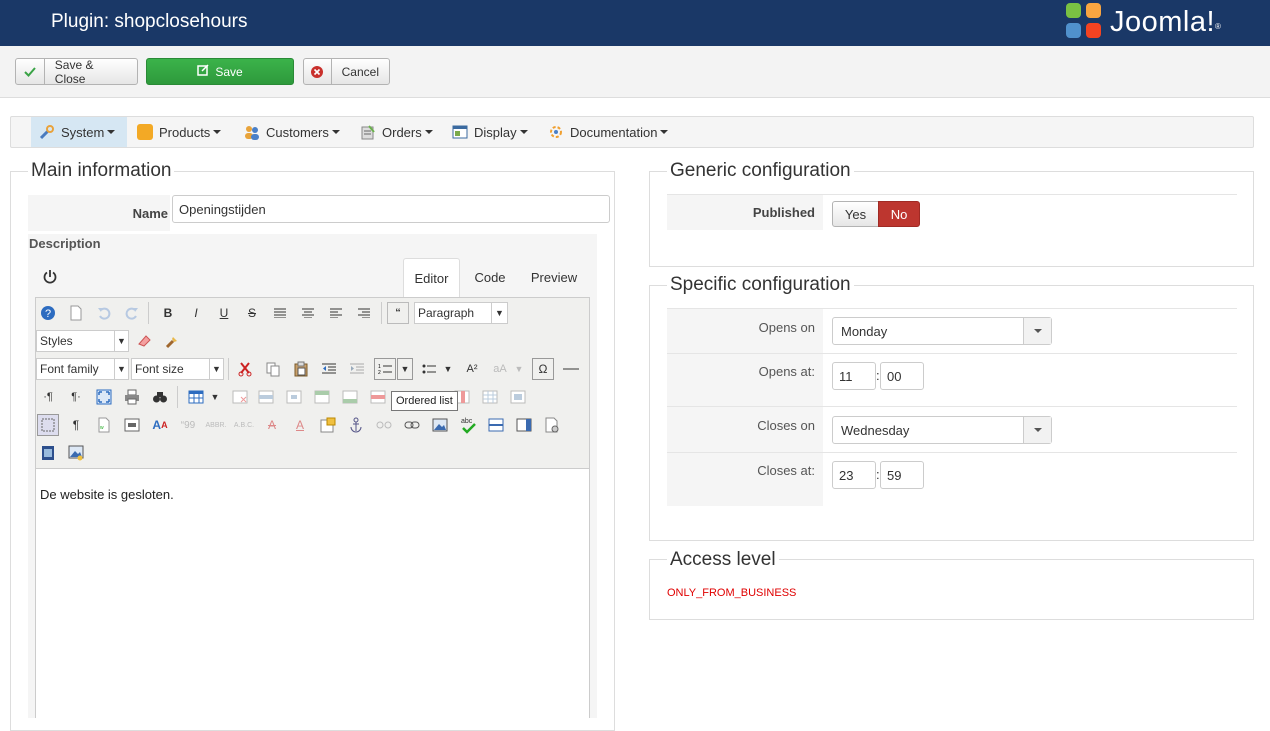 Image resolution: width=1270 pixels, height=731 pixels. I want to click on tab-editor: Editor, so click(431, 278).